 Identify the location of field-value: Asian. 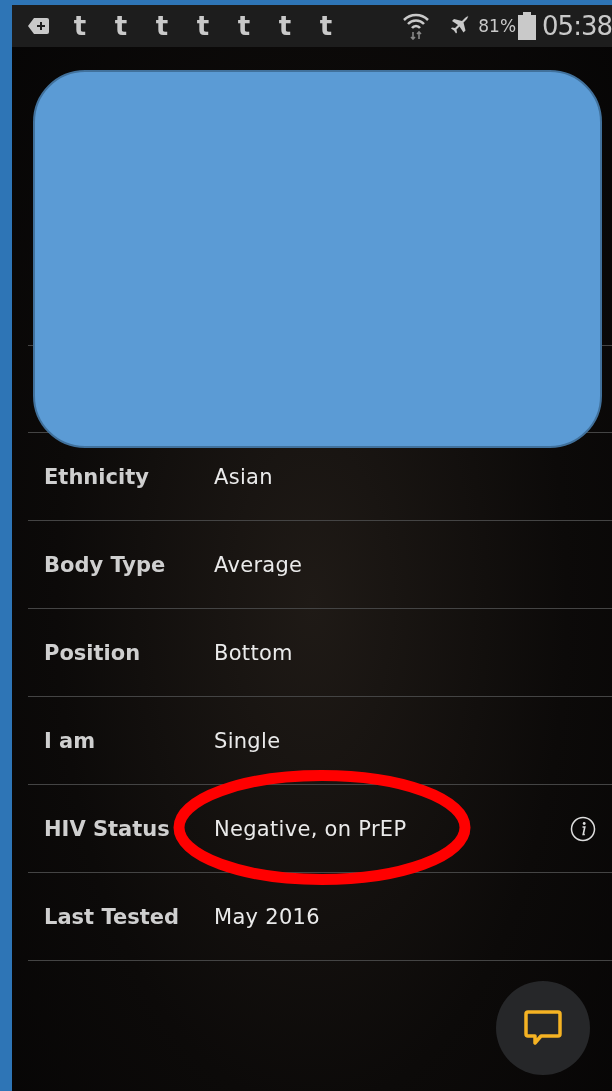
(243, 476).